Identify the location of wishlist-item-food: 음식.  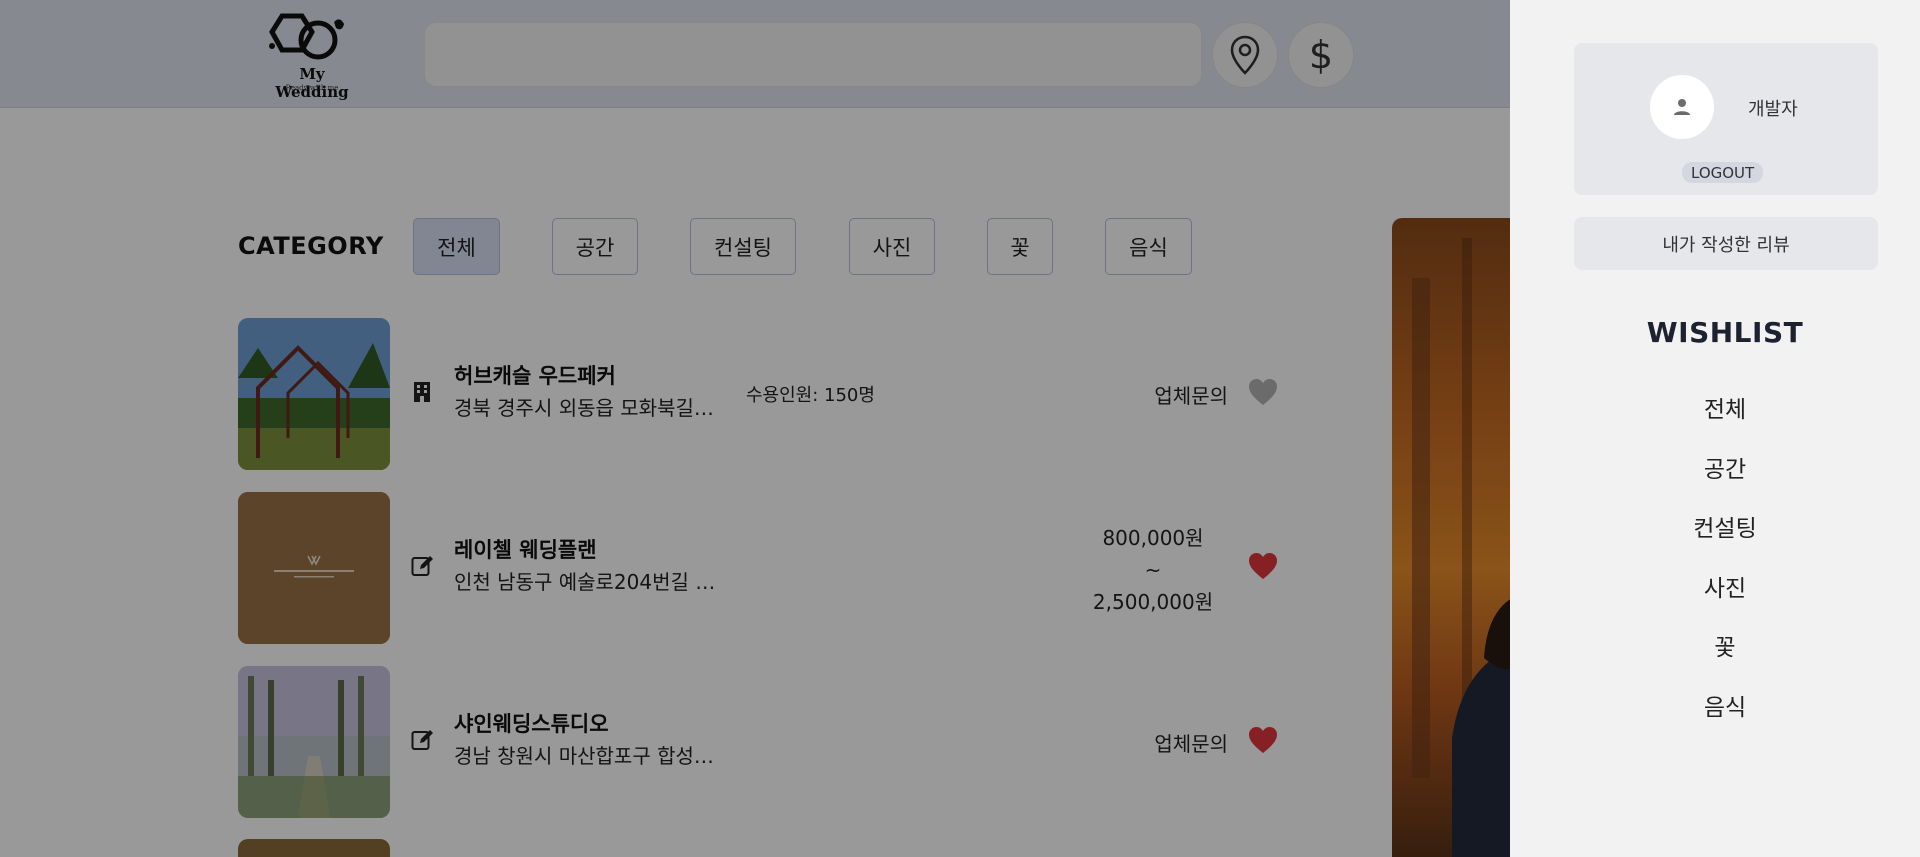
(1715, 705).